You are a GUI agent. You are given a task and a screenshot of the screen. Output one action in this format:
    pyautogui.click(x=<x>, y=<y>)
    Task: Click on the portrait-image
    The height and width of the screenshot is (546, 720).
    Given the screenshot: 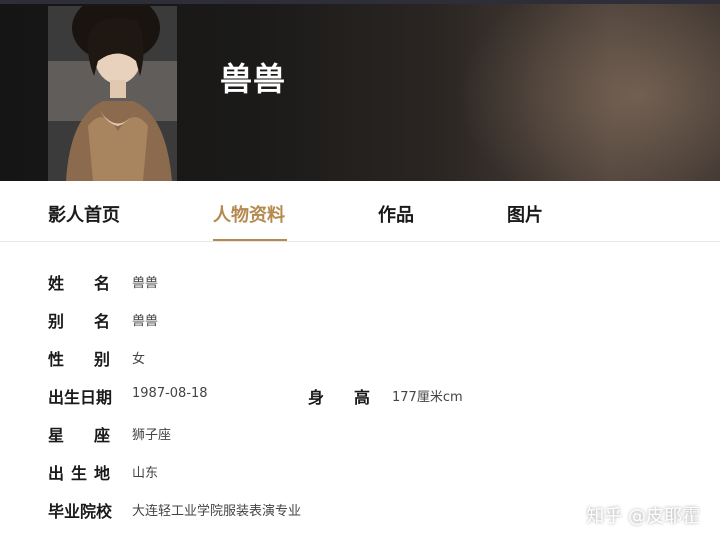 What is the action you would take?
    pyautogui.click(x=112, y=93)
    